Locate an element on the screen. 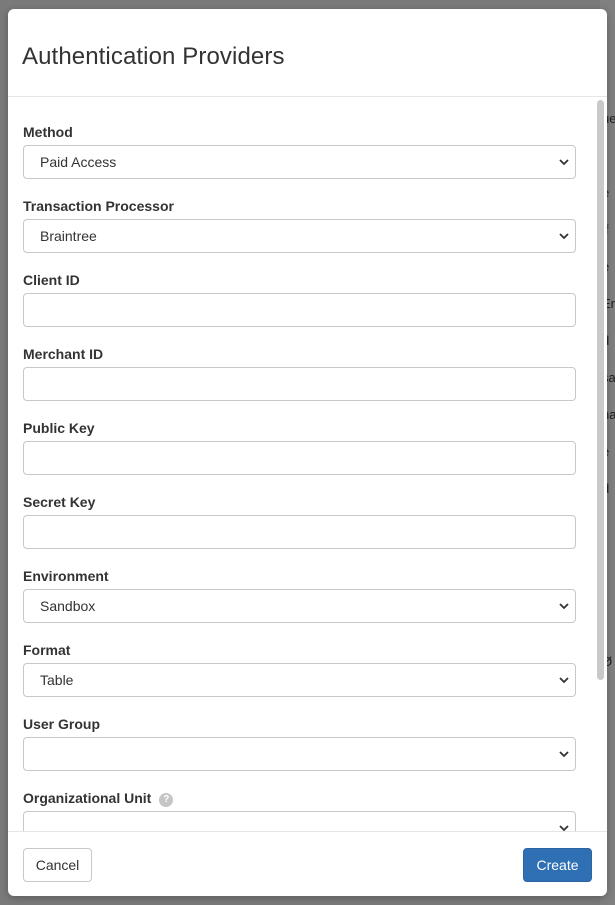 This screenshot has height=905, width=615. organizational-unit-label: Organizational Unit is located at coordinates (87, 798).